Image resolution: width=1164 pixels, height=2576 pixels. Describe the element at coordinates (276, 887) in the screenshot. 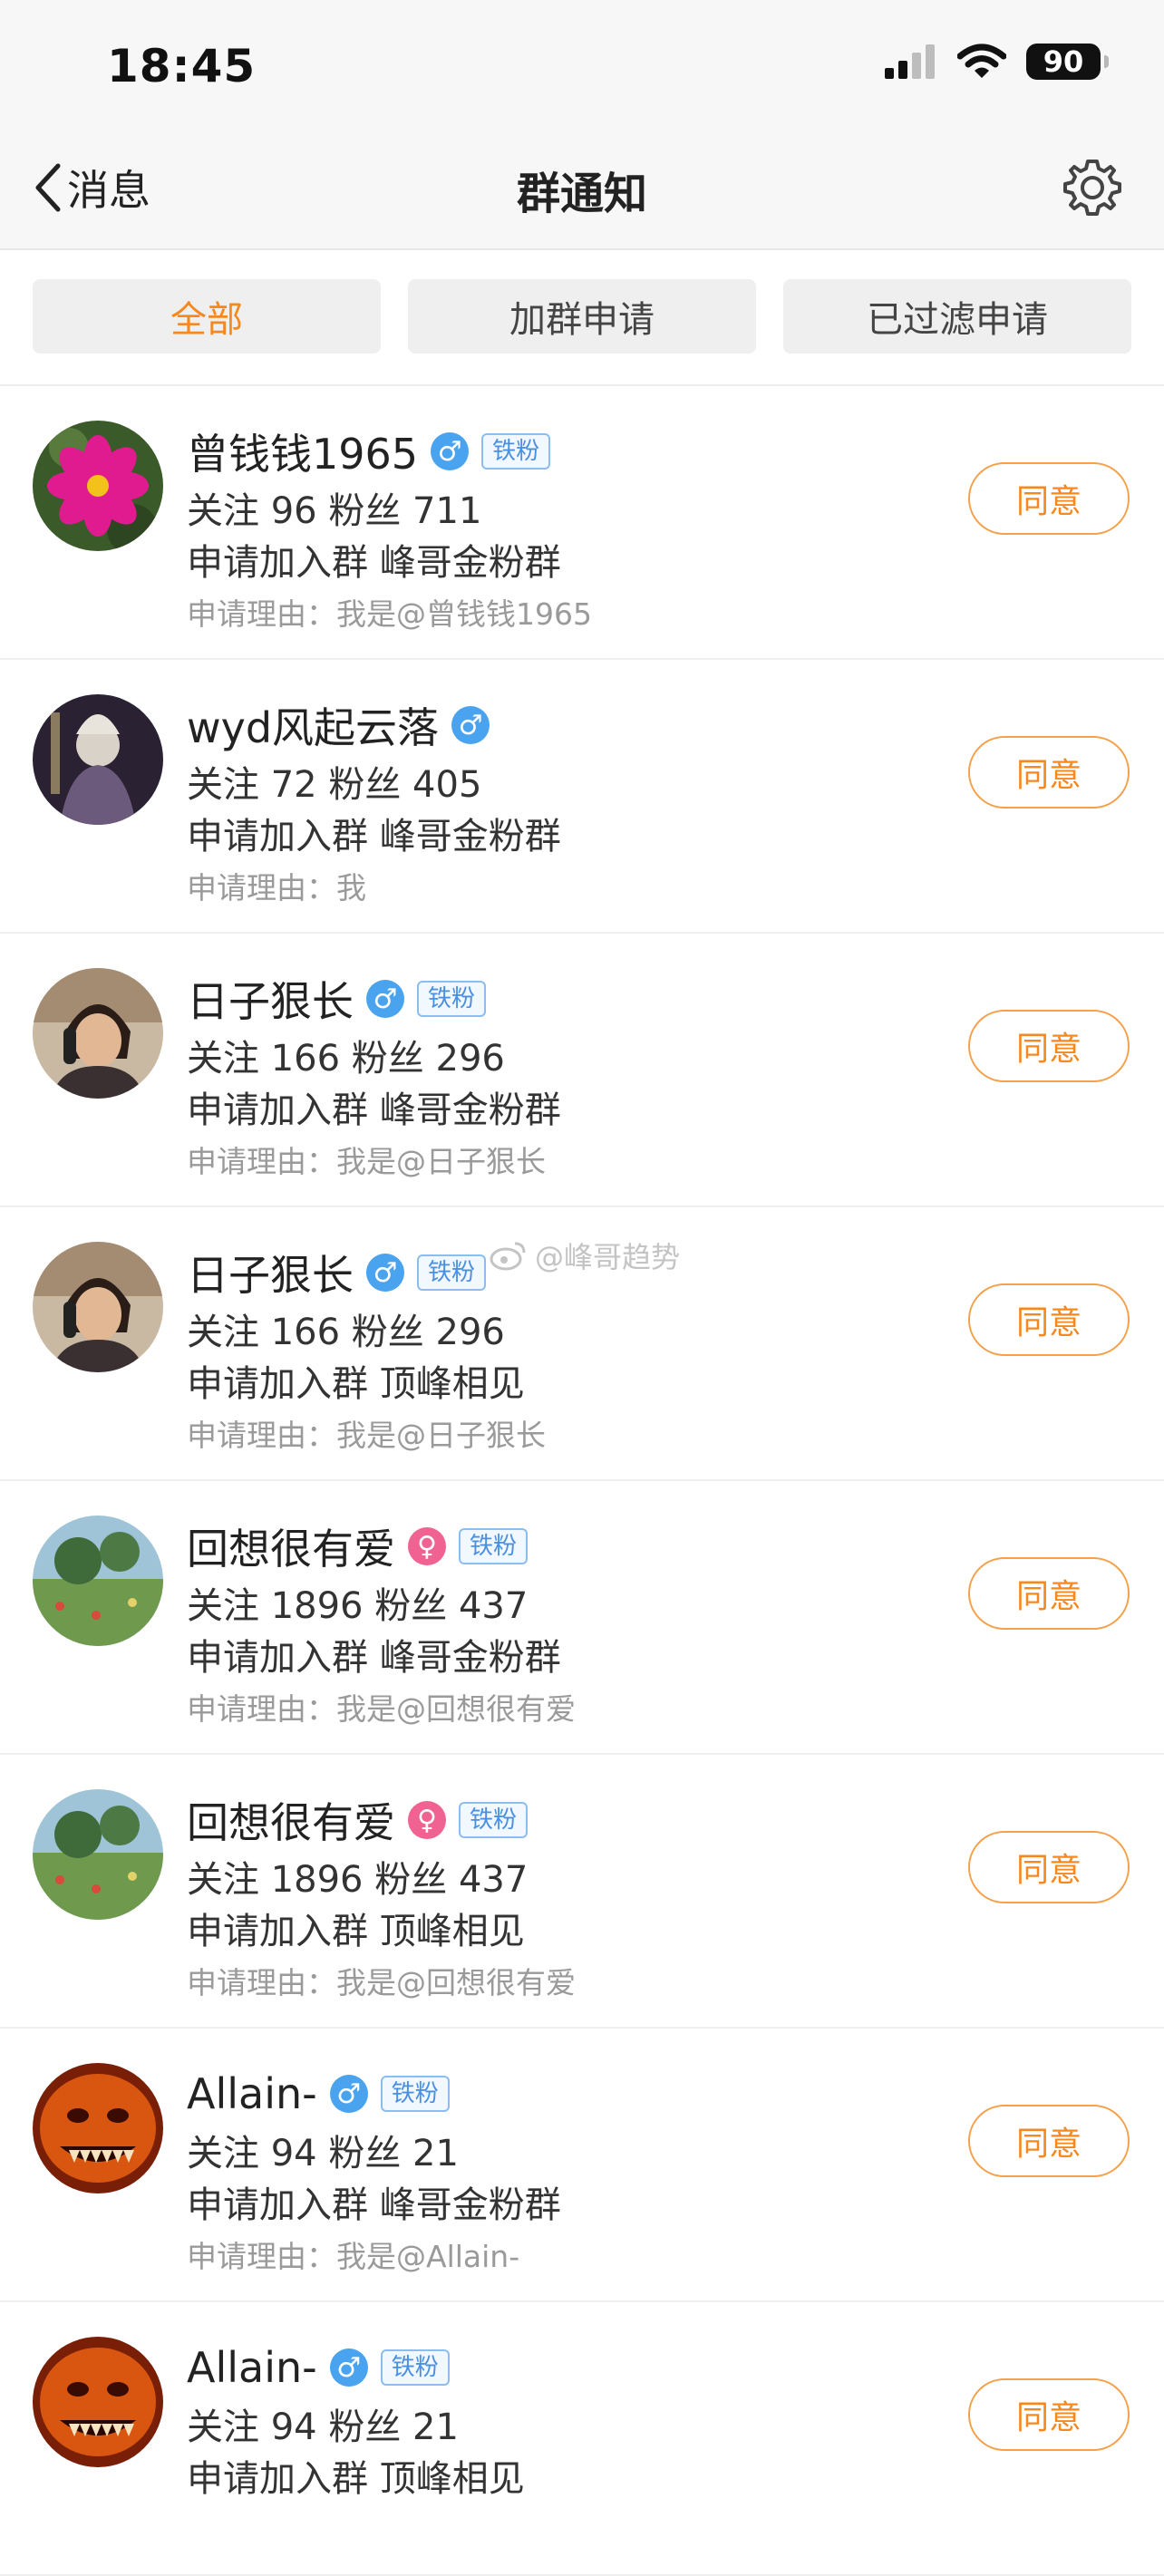

I see `reason-text: 申请理由：我` at that location.